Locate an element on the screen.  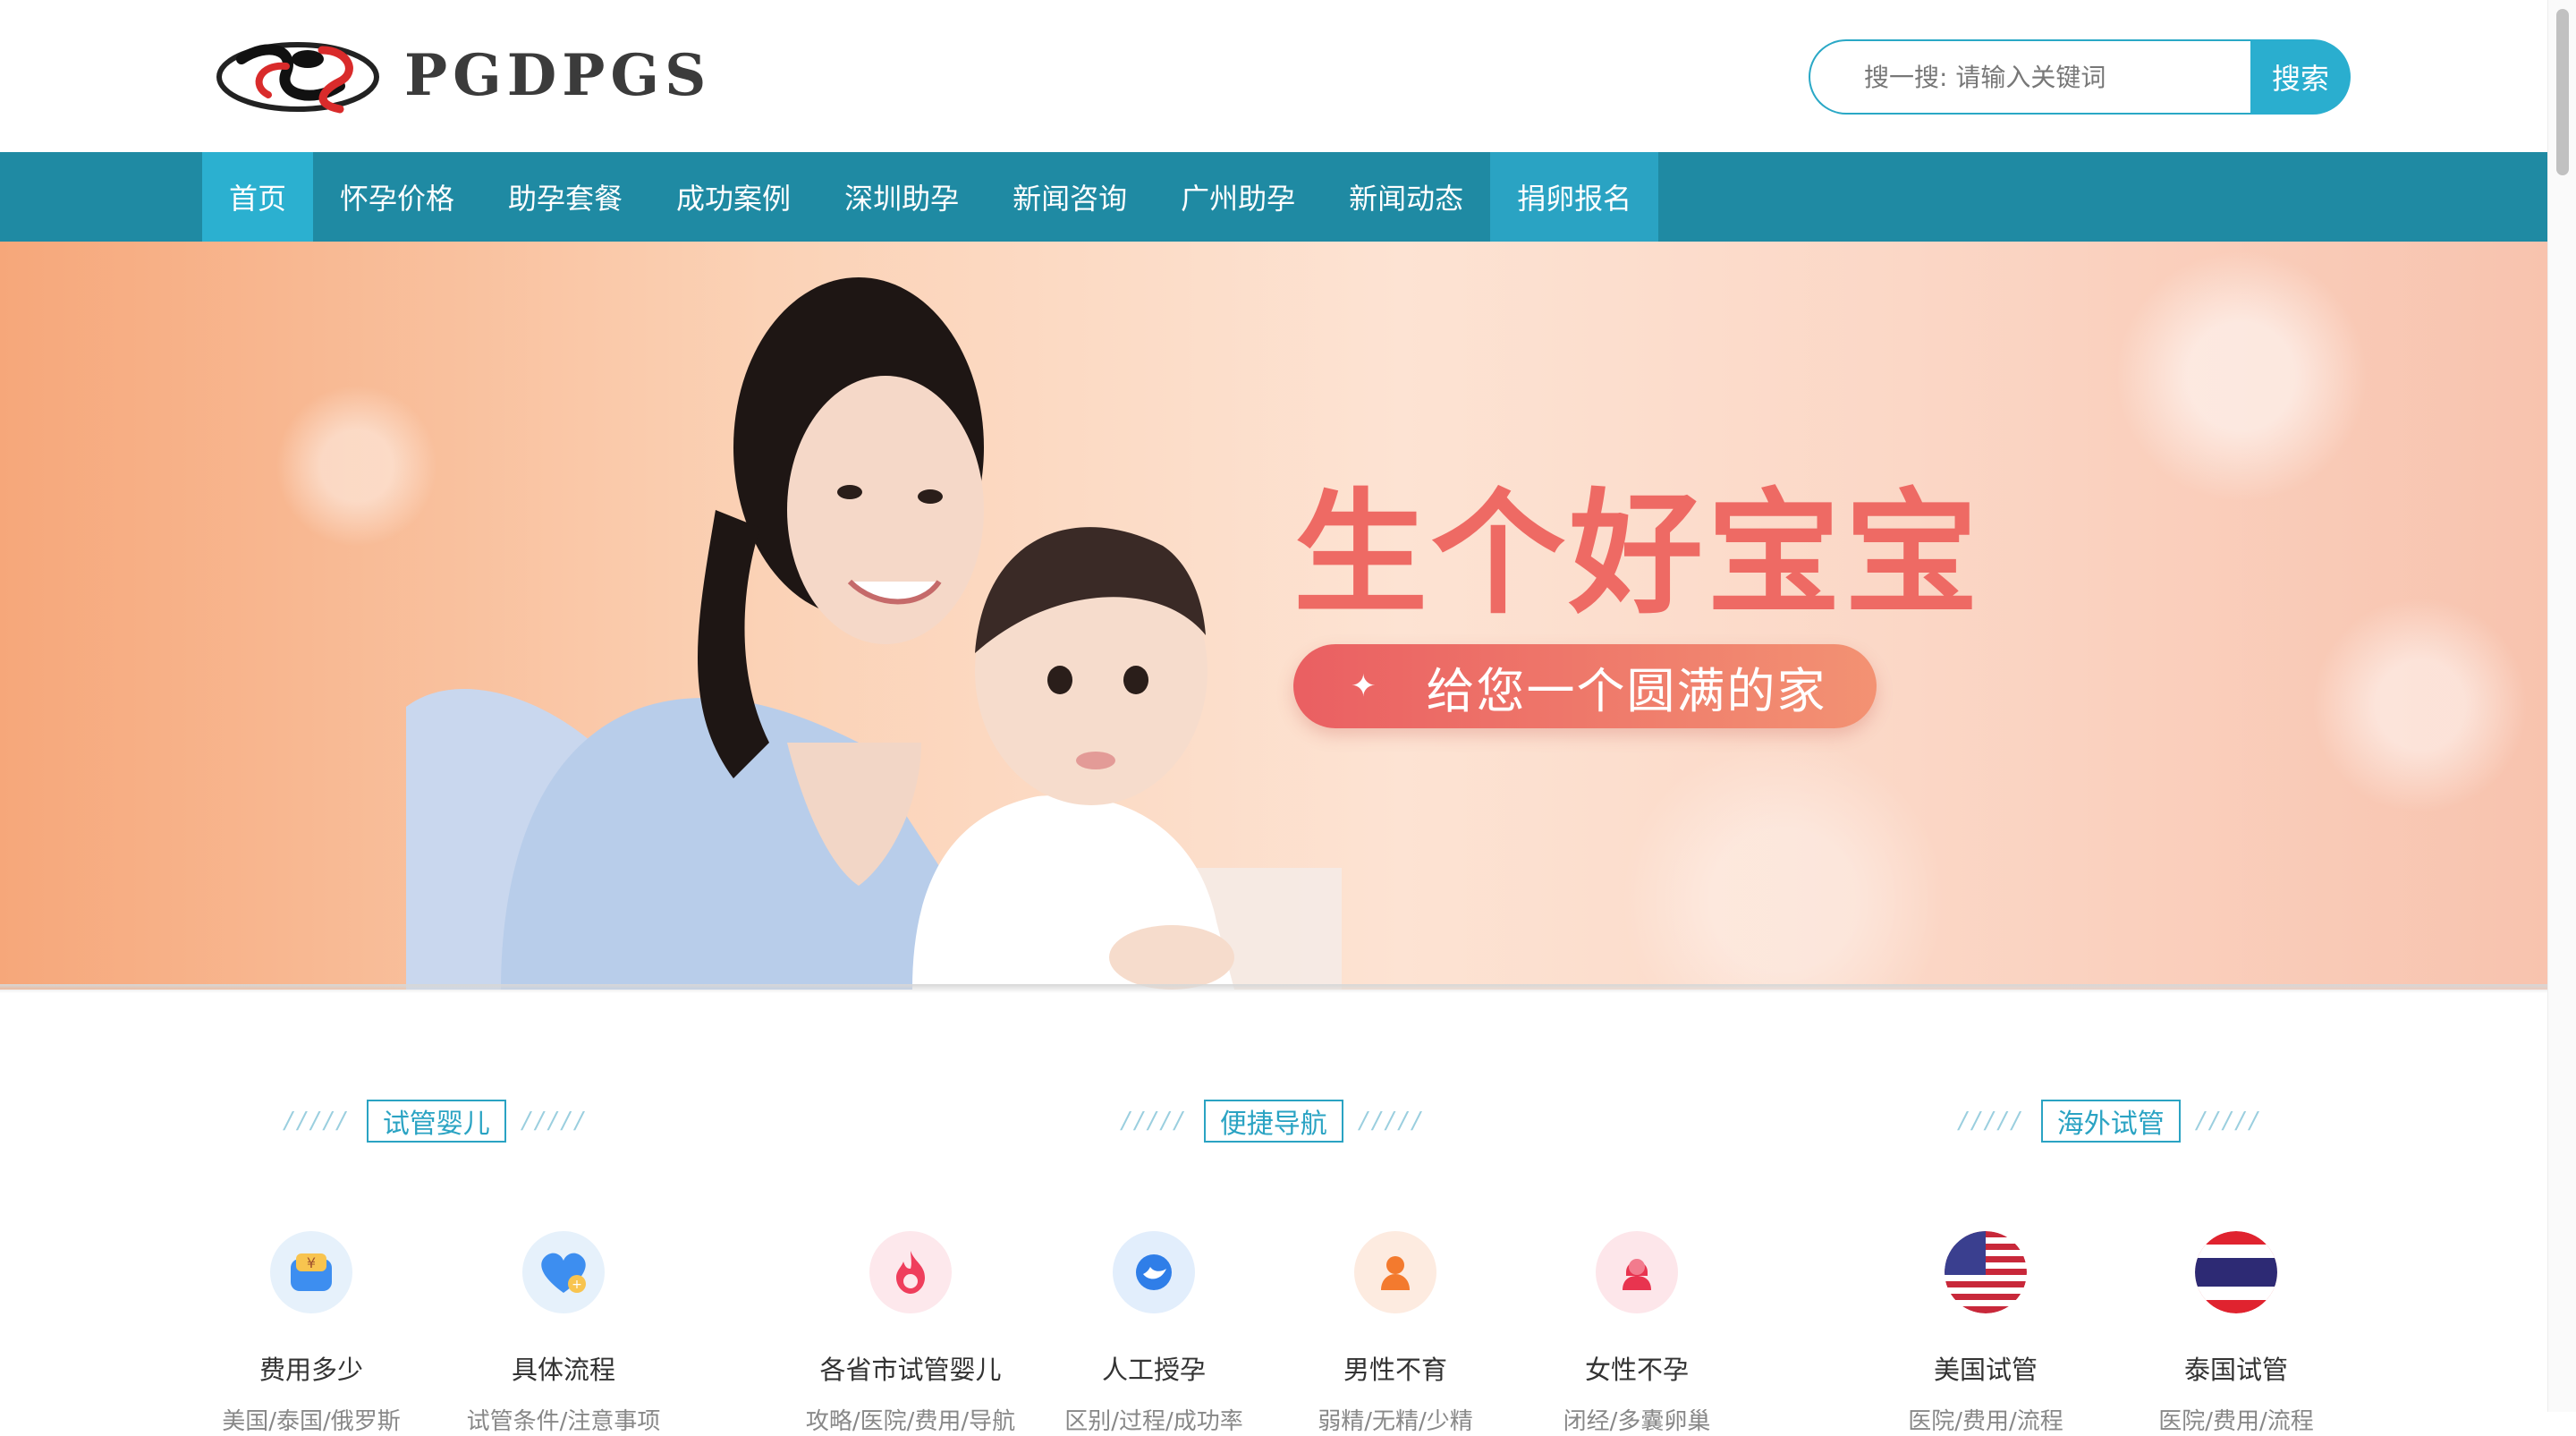
site-header: PGDPGS 搜索 is located at coordinates (1273, 76).